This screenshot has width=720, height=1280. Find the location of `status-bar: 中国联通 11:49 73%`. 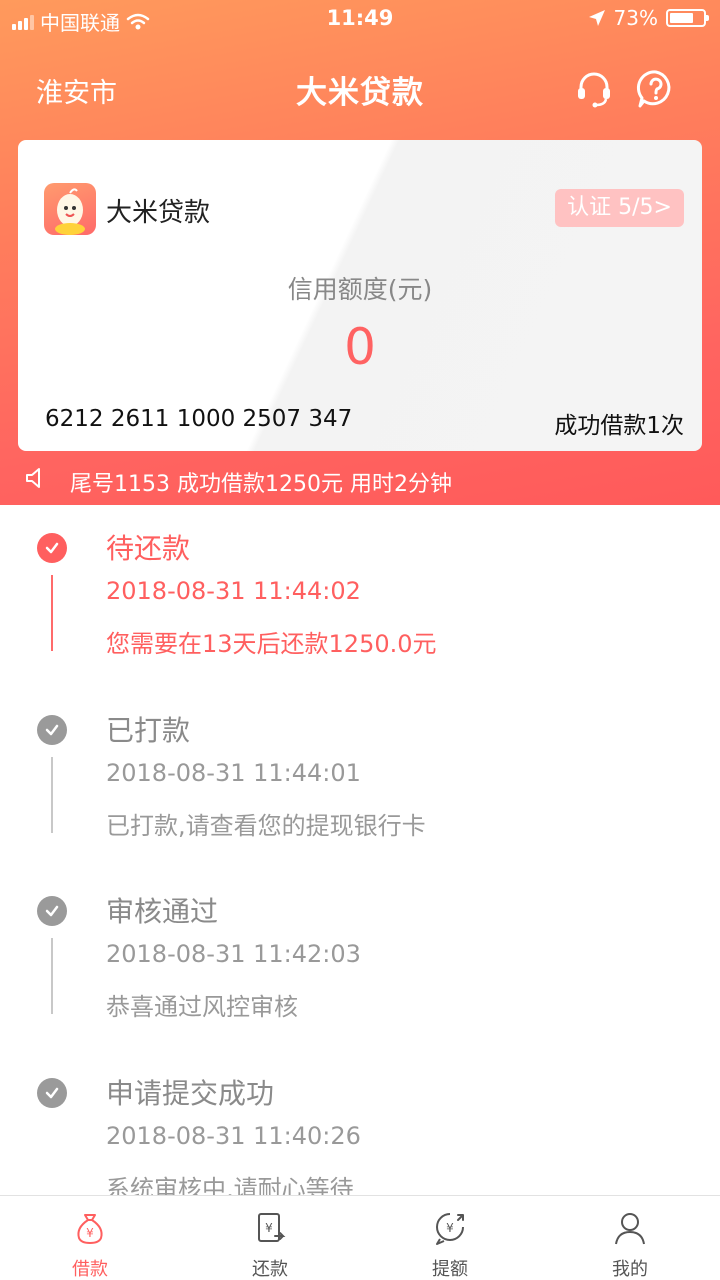

status-bar: 中国联通 11:49 73% is located at coordinates (360, 20).